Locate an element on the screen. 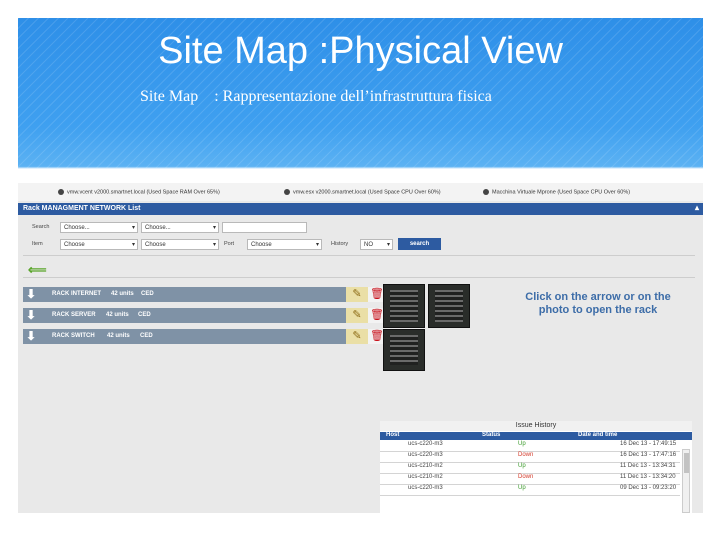  subtitle-site-map: Site Map is located at coordinates (169, 96).